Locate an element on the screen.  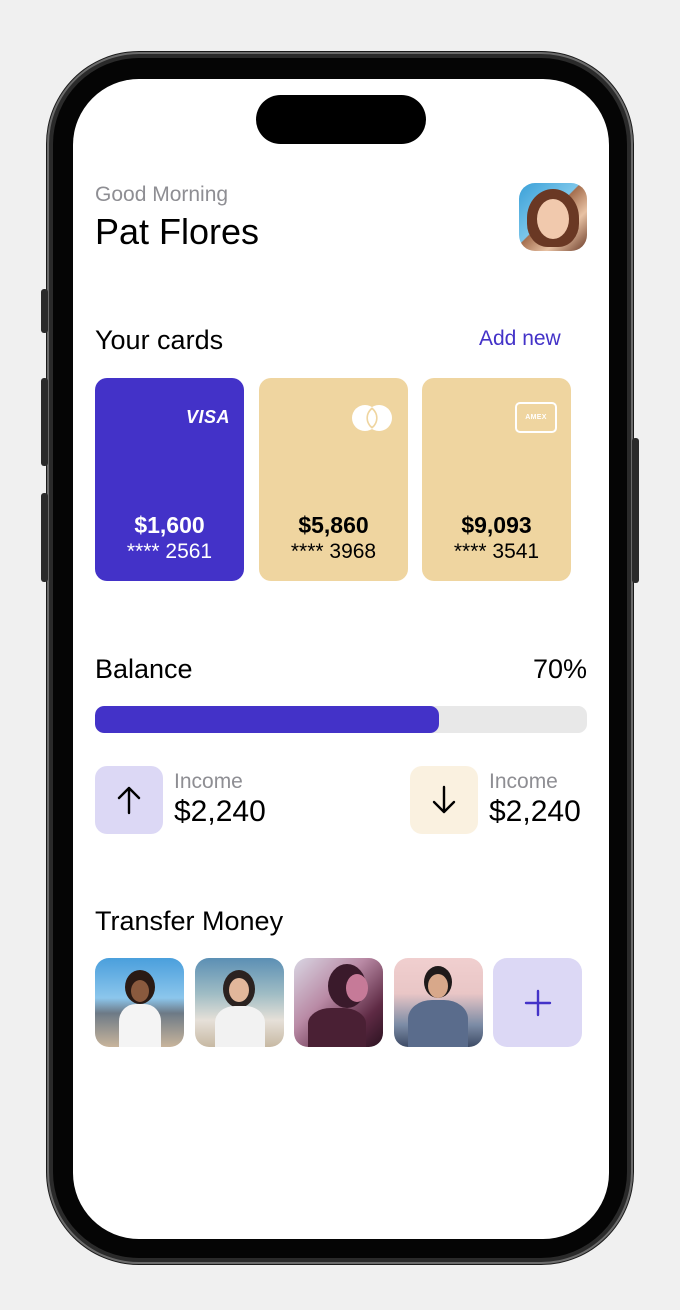
arrow-up-icon is located at coordinates (129, 800).